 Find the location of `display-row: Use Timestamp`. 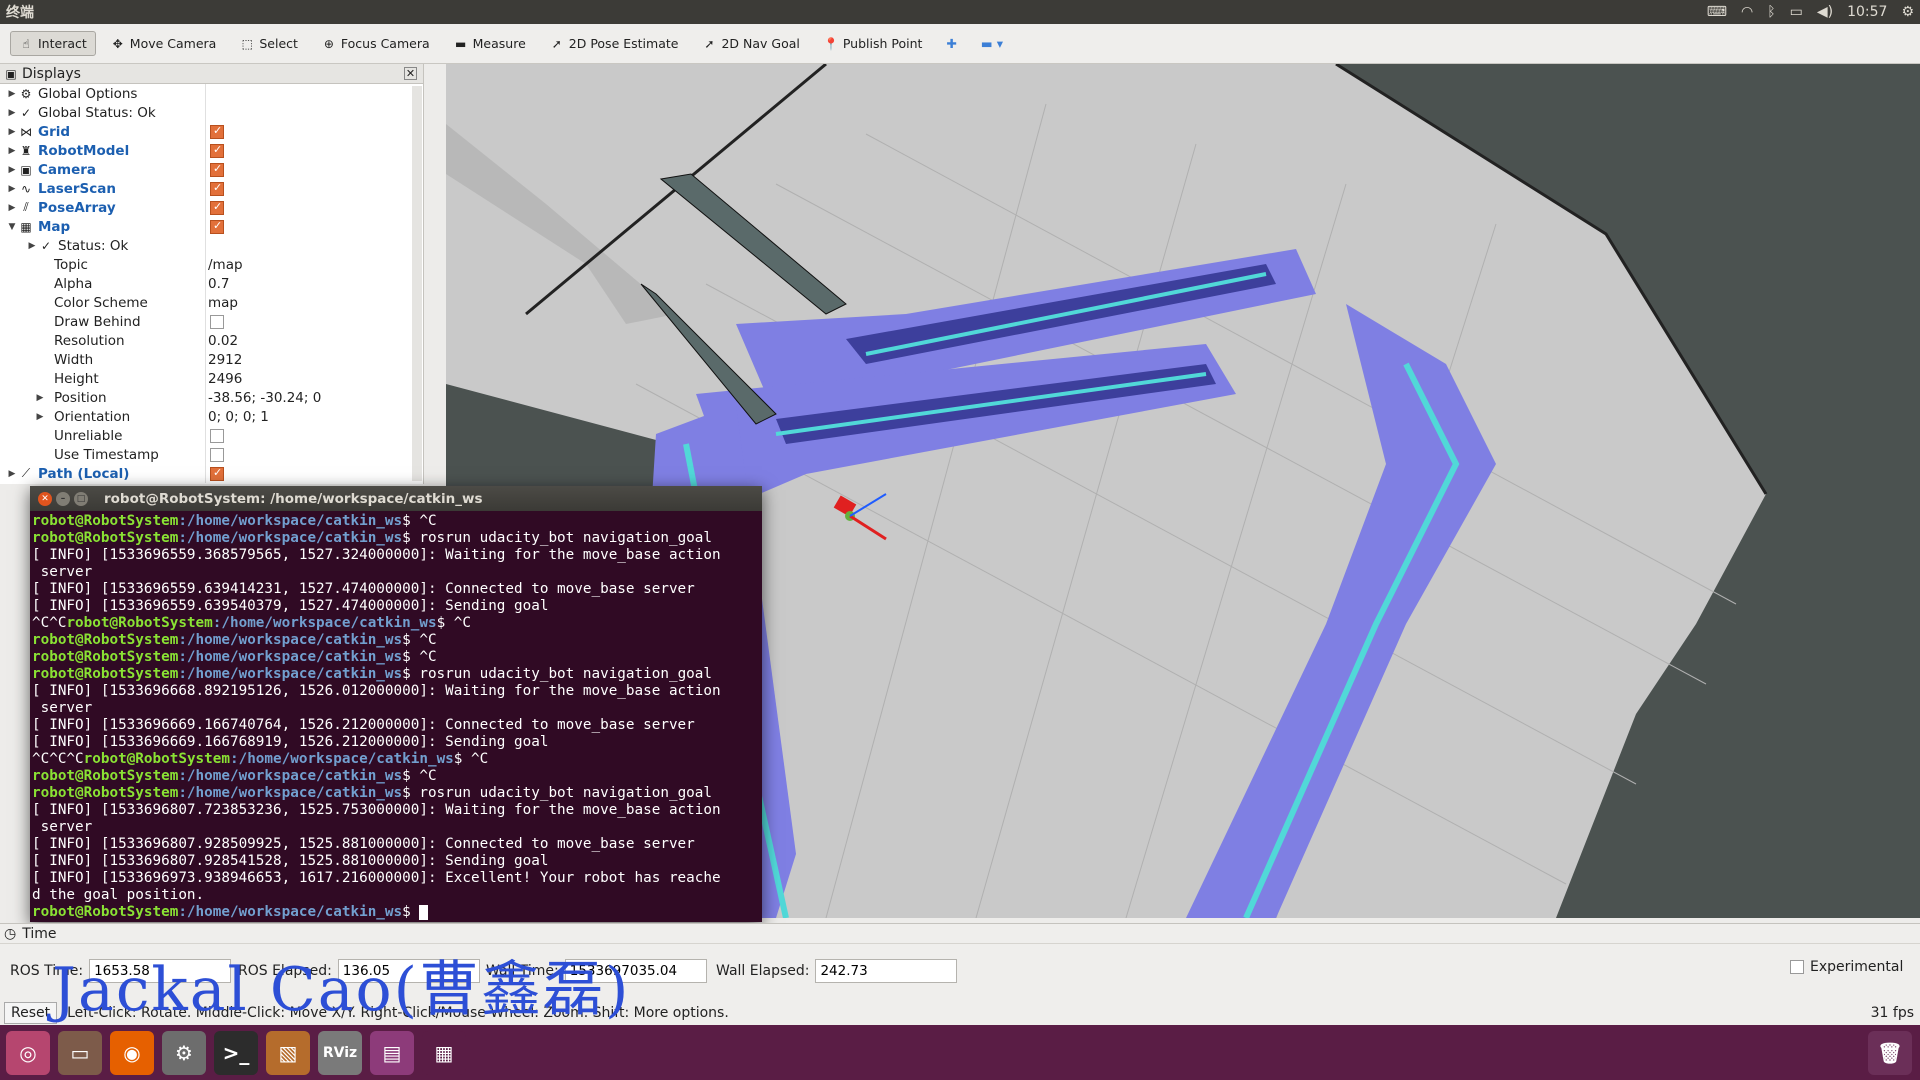

display-row: Use Timestamp is located at coordinates (211, 454).